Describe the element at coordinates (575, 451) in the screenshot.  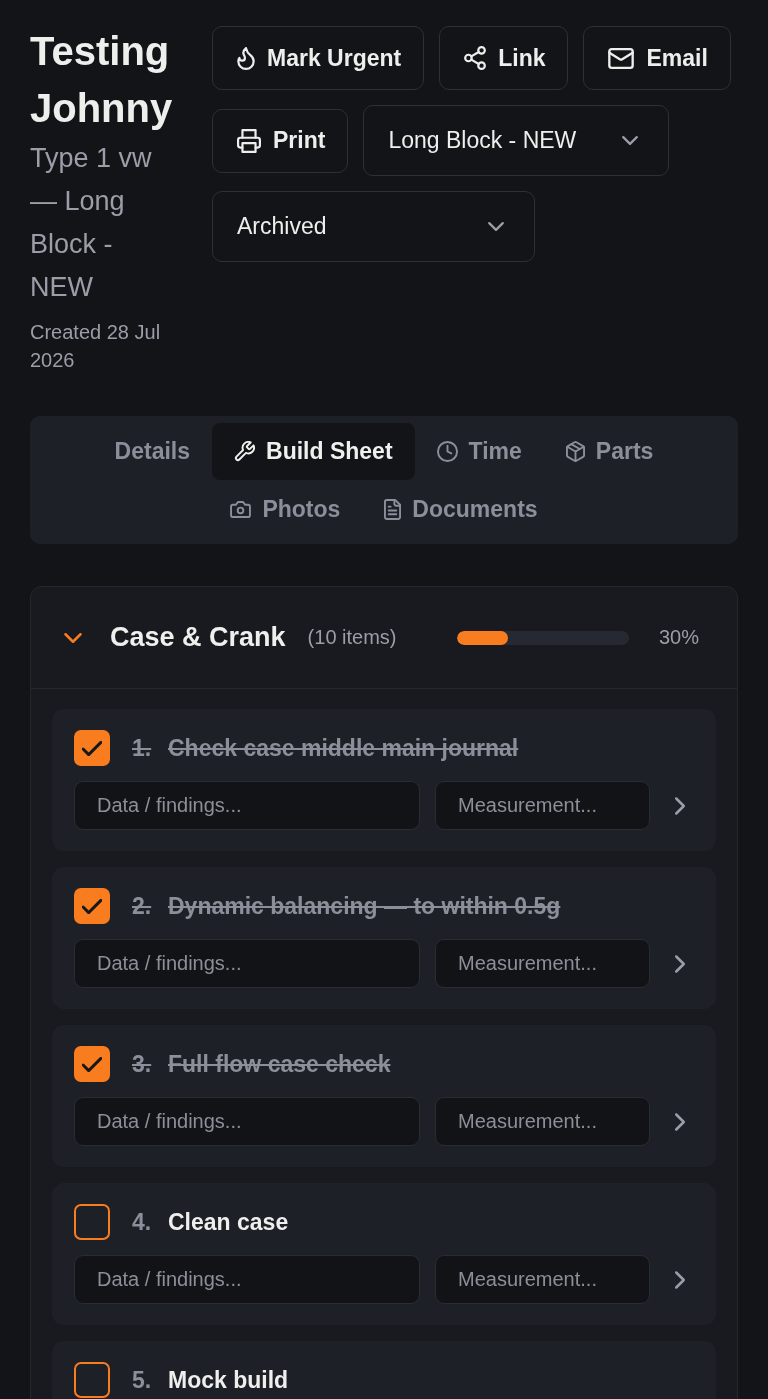
I see `box-icon` at that location.